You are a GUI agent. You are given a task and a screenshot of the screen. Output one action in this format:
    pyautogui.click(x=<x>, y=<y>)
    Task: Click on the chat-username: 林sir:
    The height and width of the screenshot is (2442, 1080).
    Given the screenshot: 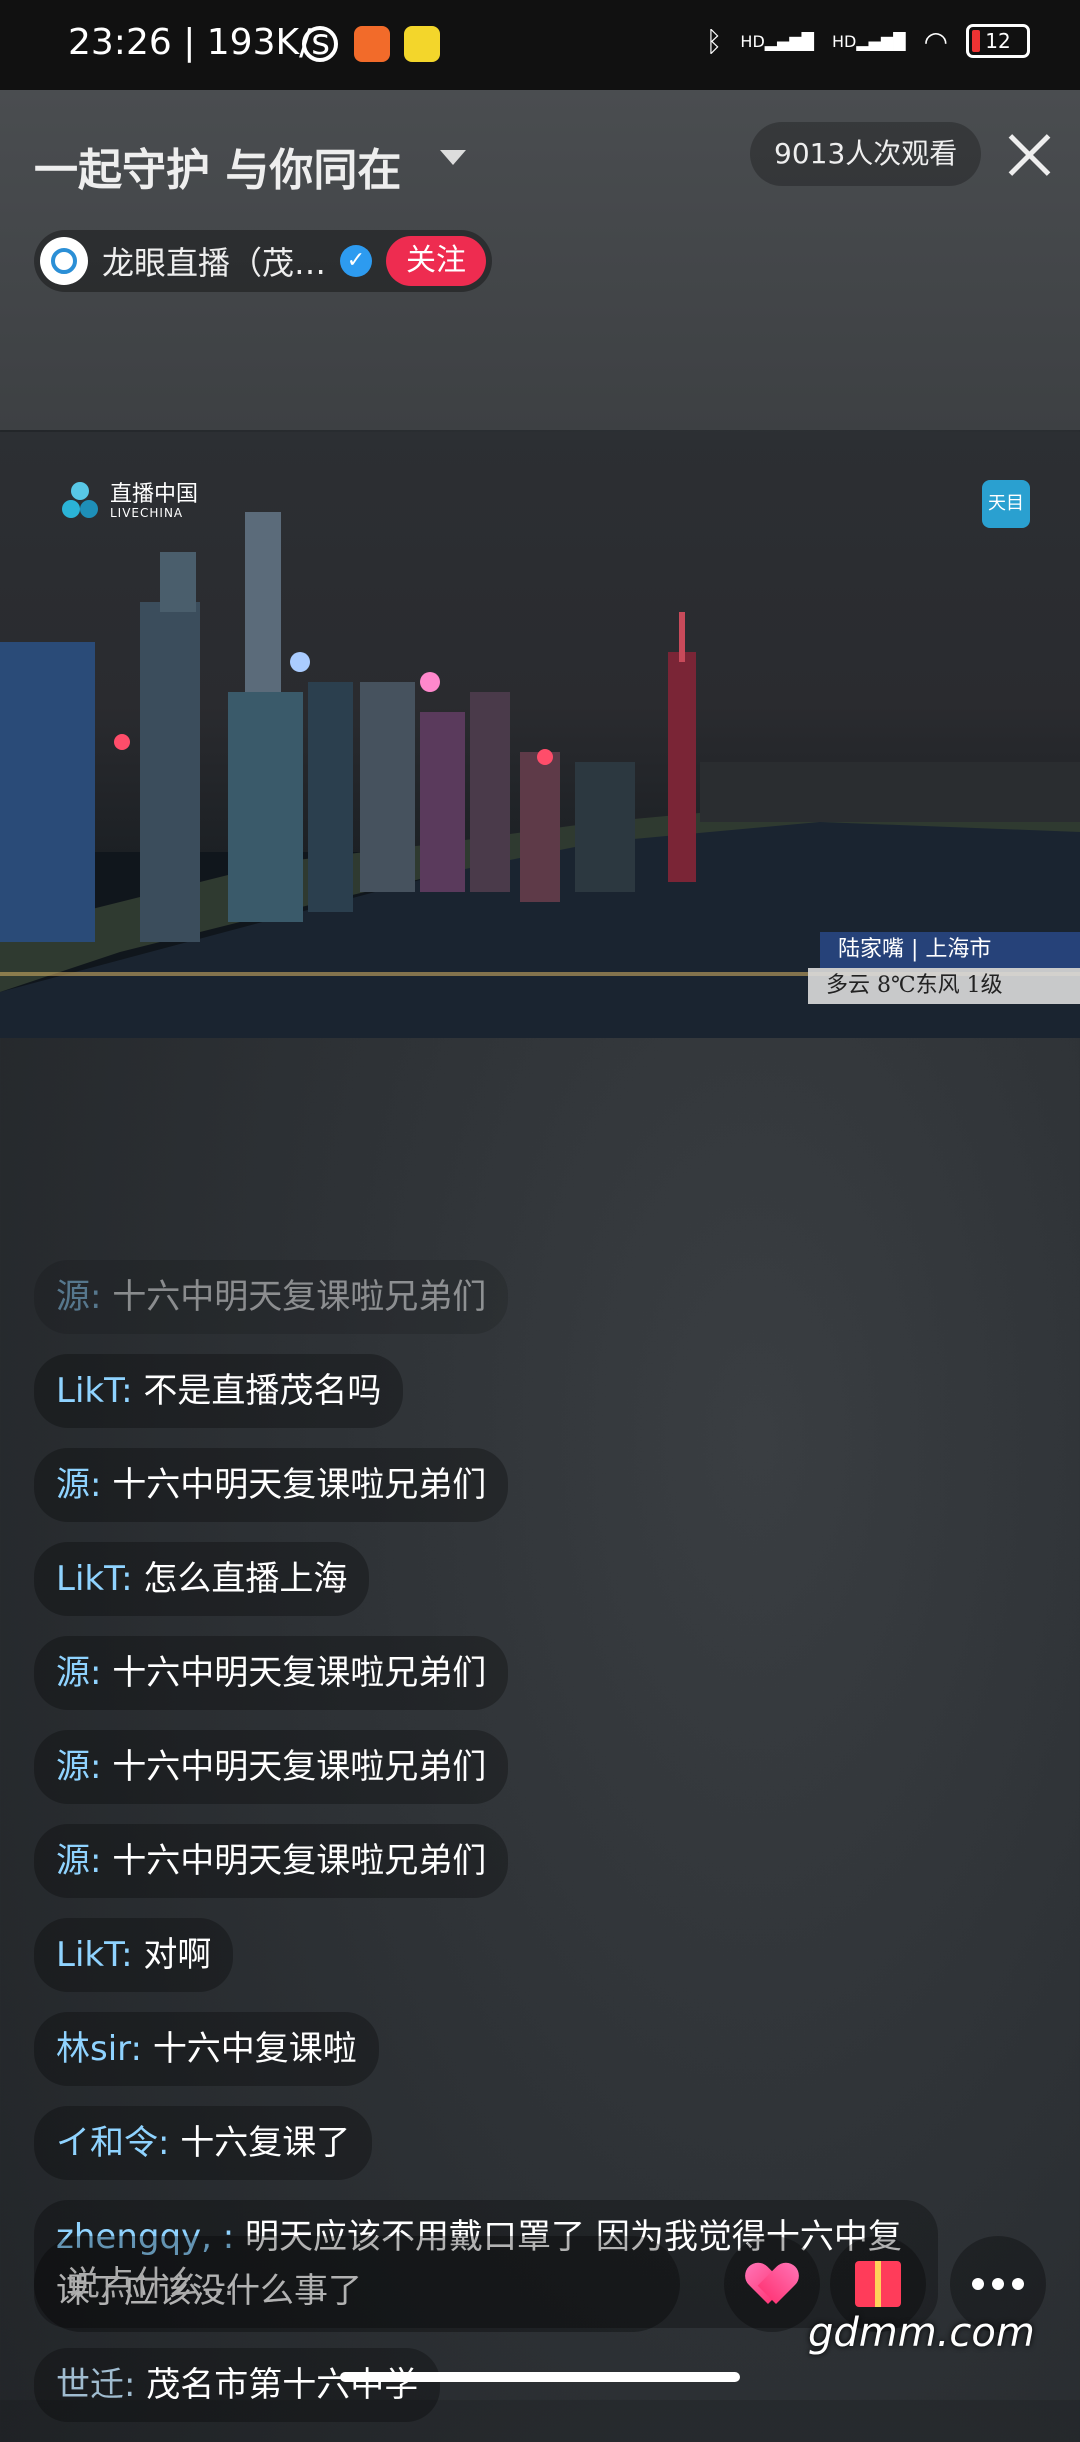 What is the action you would take?
    pyautogui.click(x=99, y=2049)
    